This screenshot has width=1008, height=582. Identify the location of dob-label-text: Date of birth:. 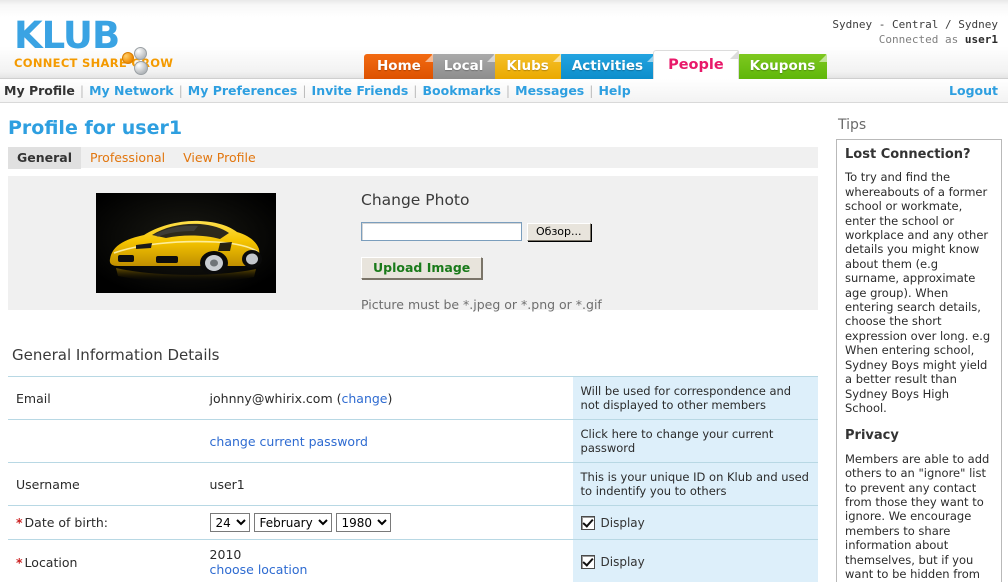
(66, 522).